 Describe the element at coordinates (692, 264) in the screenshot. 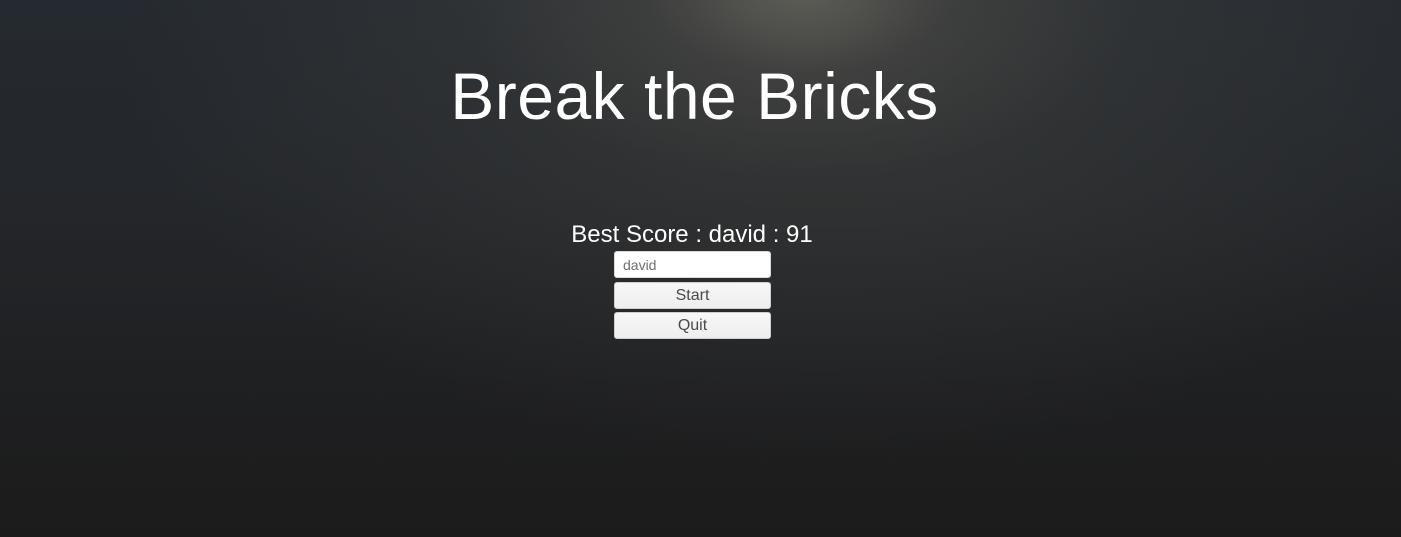

I see `player-name-input` at that location.